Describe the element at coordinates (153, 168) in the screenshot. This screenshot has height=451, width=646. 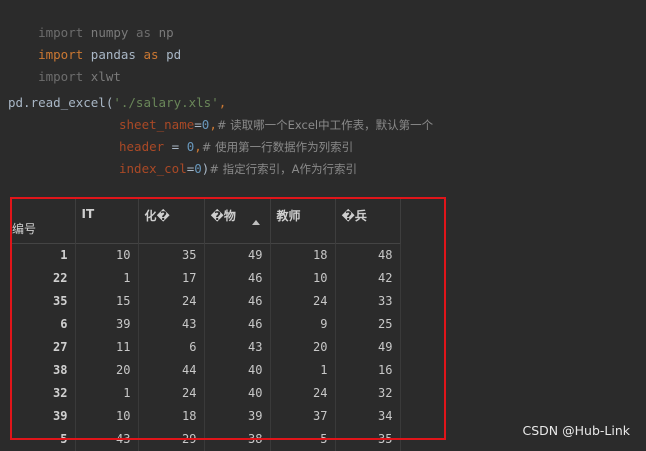
I see `param-name: index_col` at that location.